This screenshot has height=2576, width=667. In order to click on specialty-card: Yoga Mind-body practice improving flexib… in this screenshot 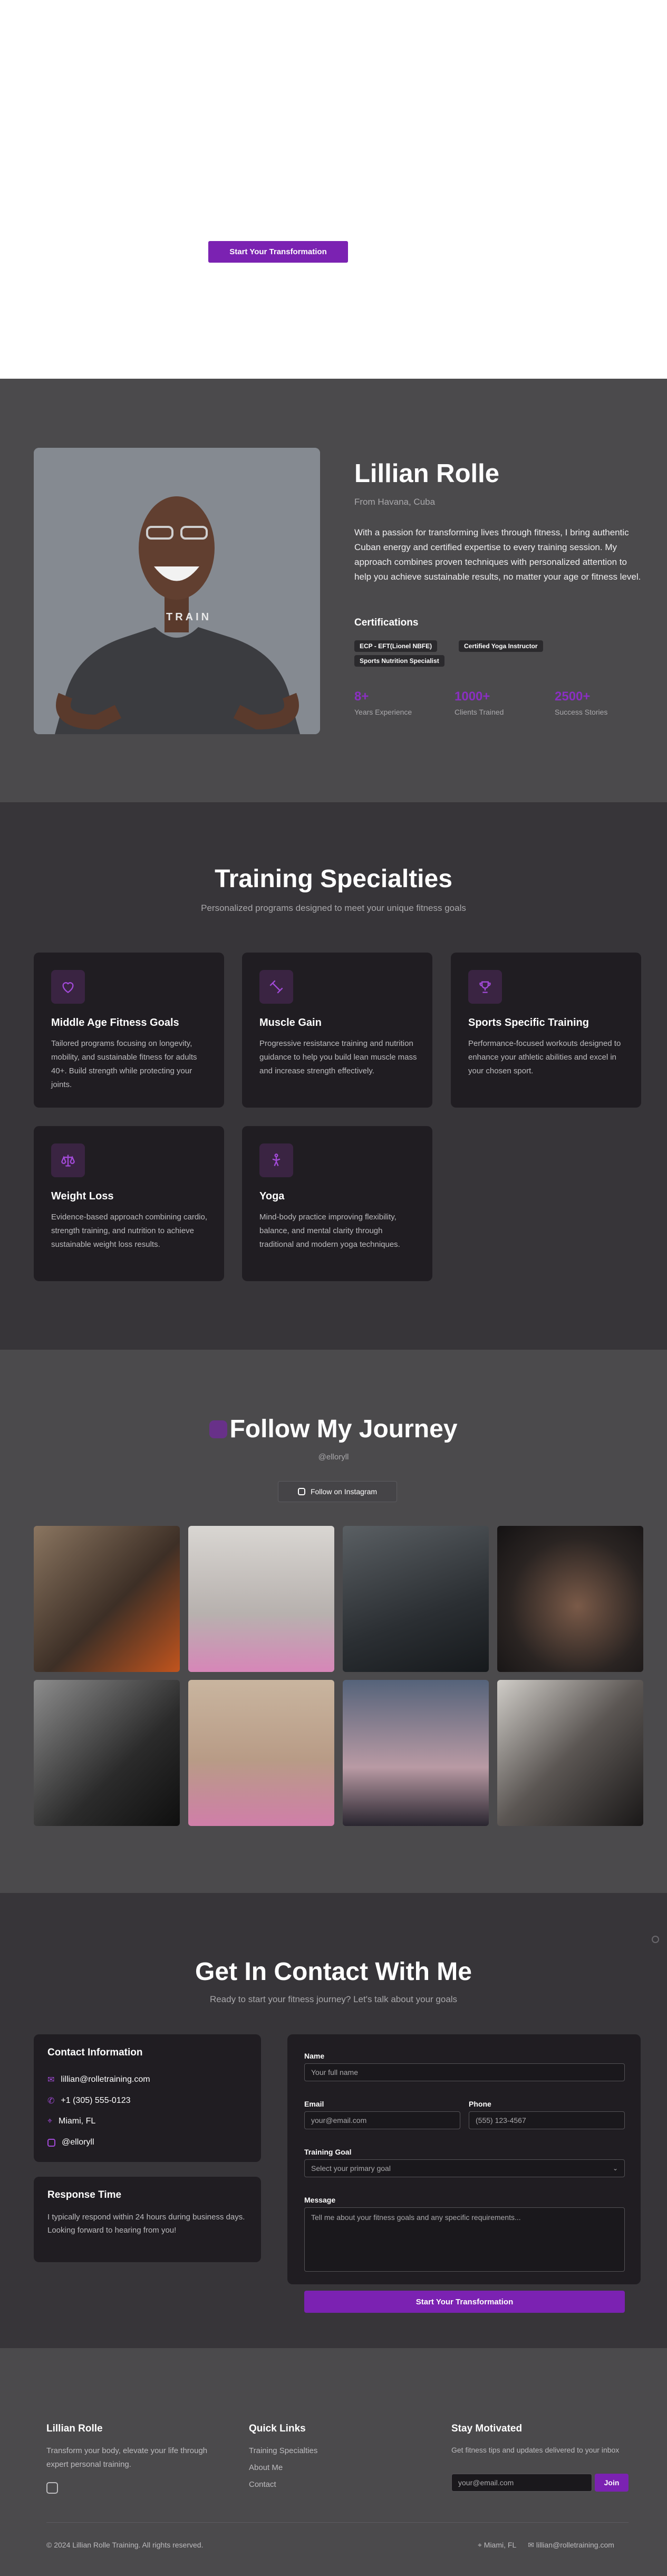, I will do `click(337, 1204)`.